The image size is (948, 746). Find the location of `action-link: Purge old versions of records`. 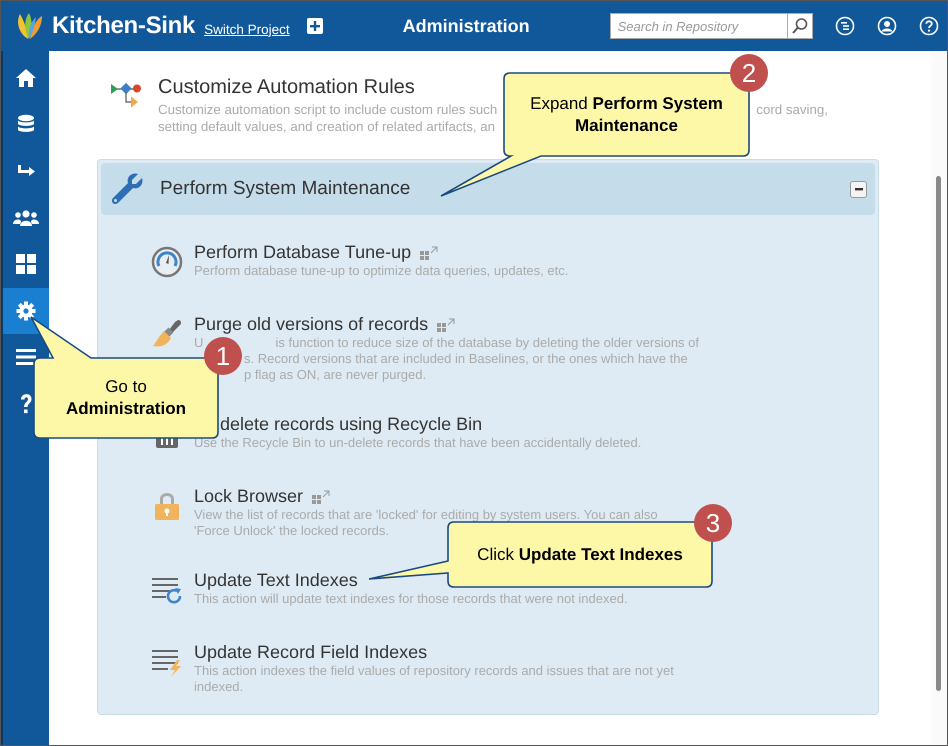

action-link: Purge old versions of records is located at coordinates (311, 324).